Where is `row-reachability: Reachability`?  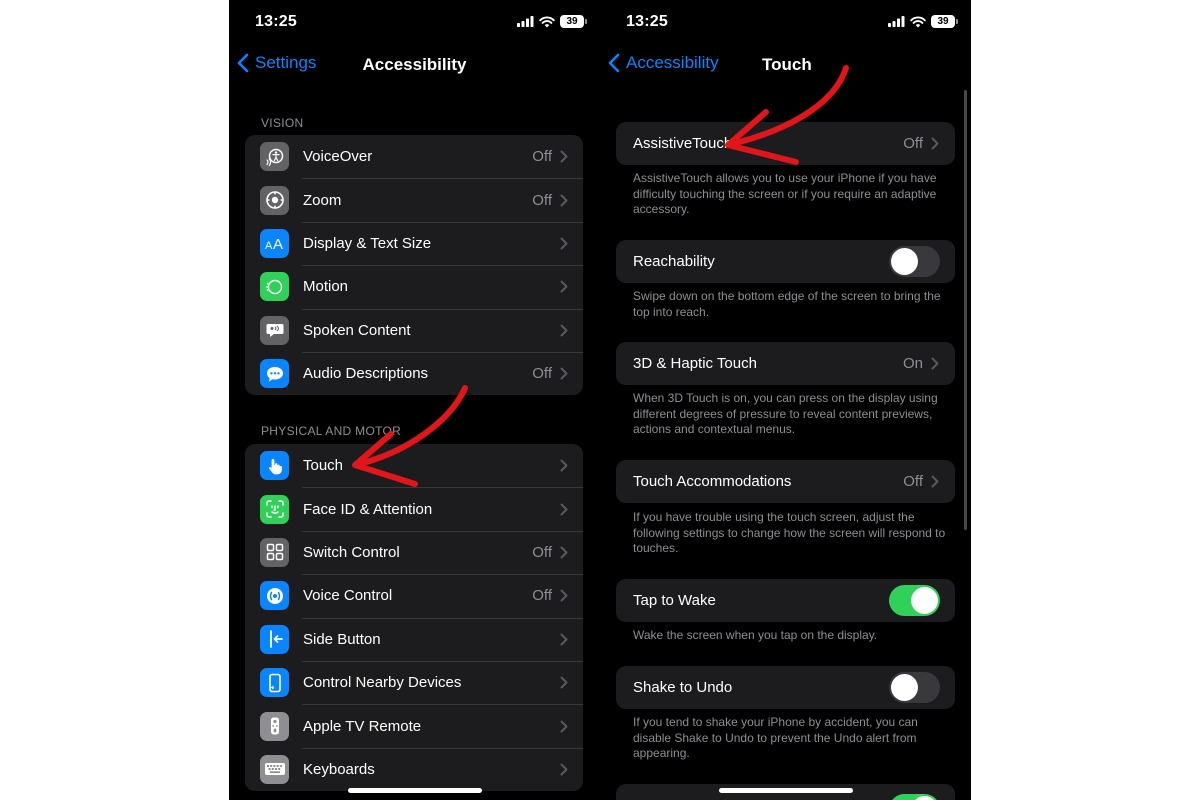 row-reachability: Reachability is located at coordinates (785, 261).